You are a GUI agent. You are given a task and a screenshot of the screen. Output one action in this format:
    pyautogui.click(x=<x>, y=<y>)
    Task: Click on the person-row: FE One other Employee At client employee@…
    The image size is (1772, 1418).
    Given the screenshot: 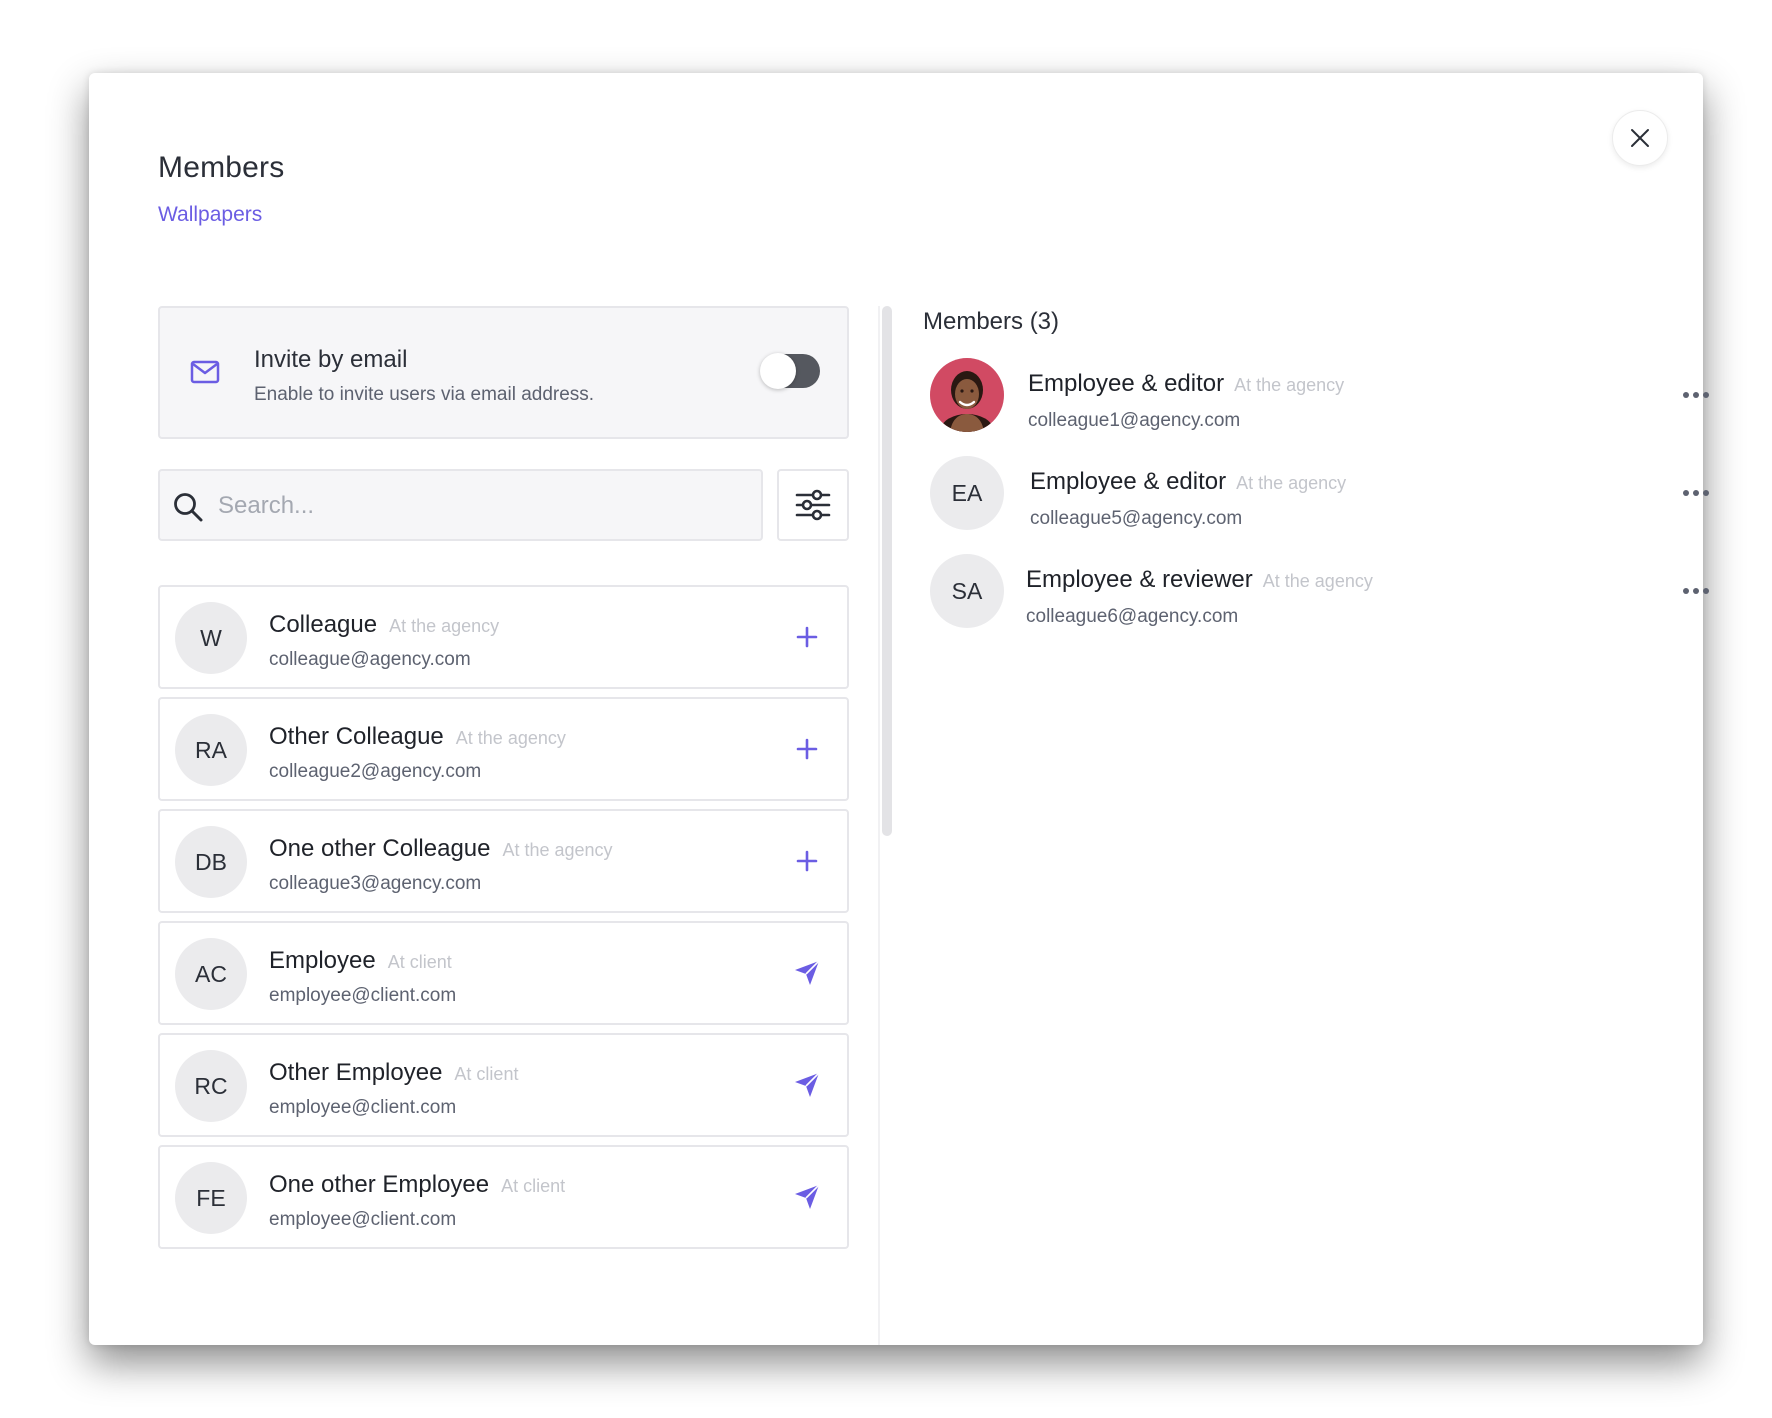 What is the action you would take?
    pyautogui.click(x=503, y=1197)
    